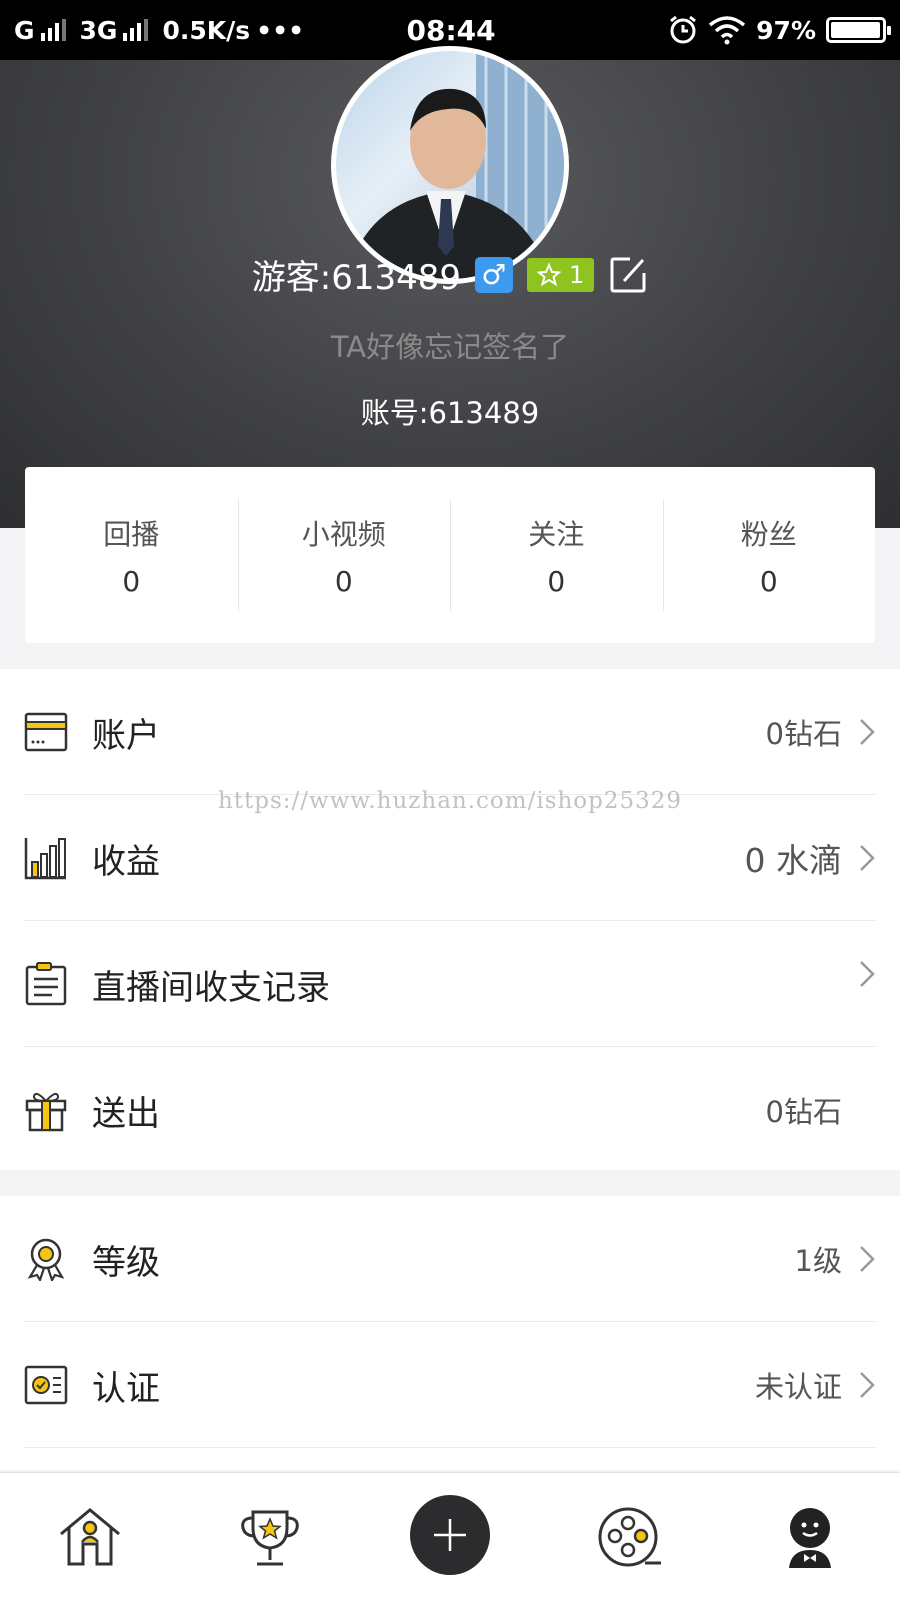 The height and width of the screenshot is (1600, 900). I want to click on bottom-nav, so click(450, 1536).